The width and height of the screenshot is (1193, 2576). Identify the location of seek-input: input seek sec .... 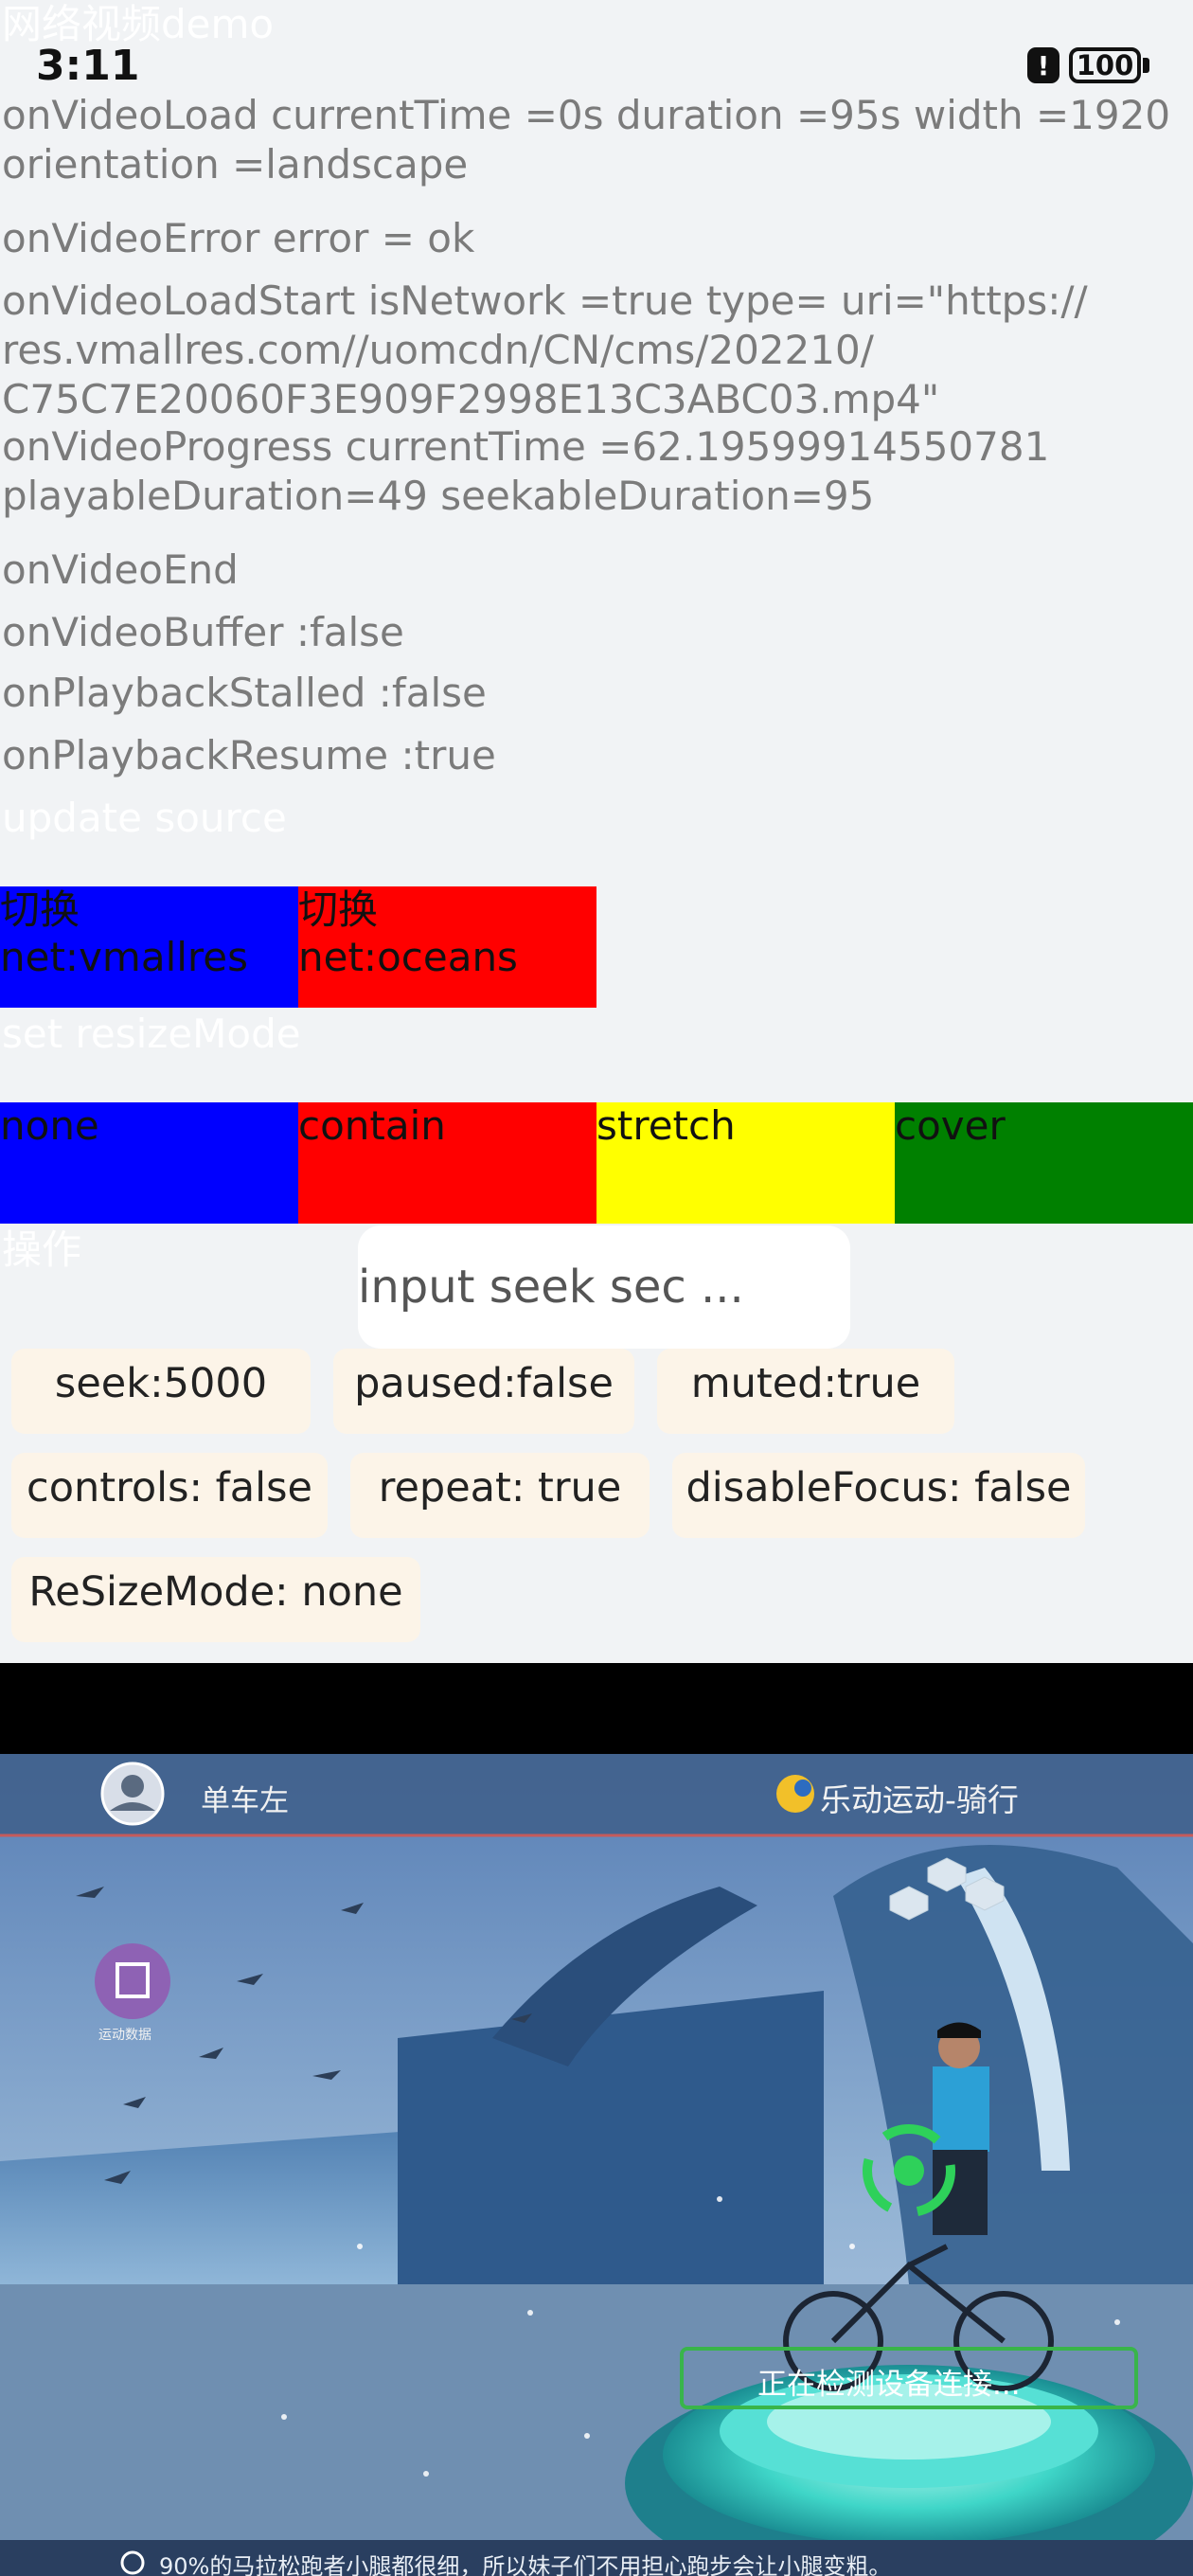
(604, 1287).